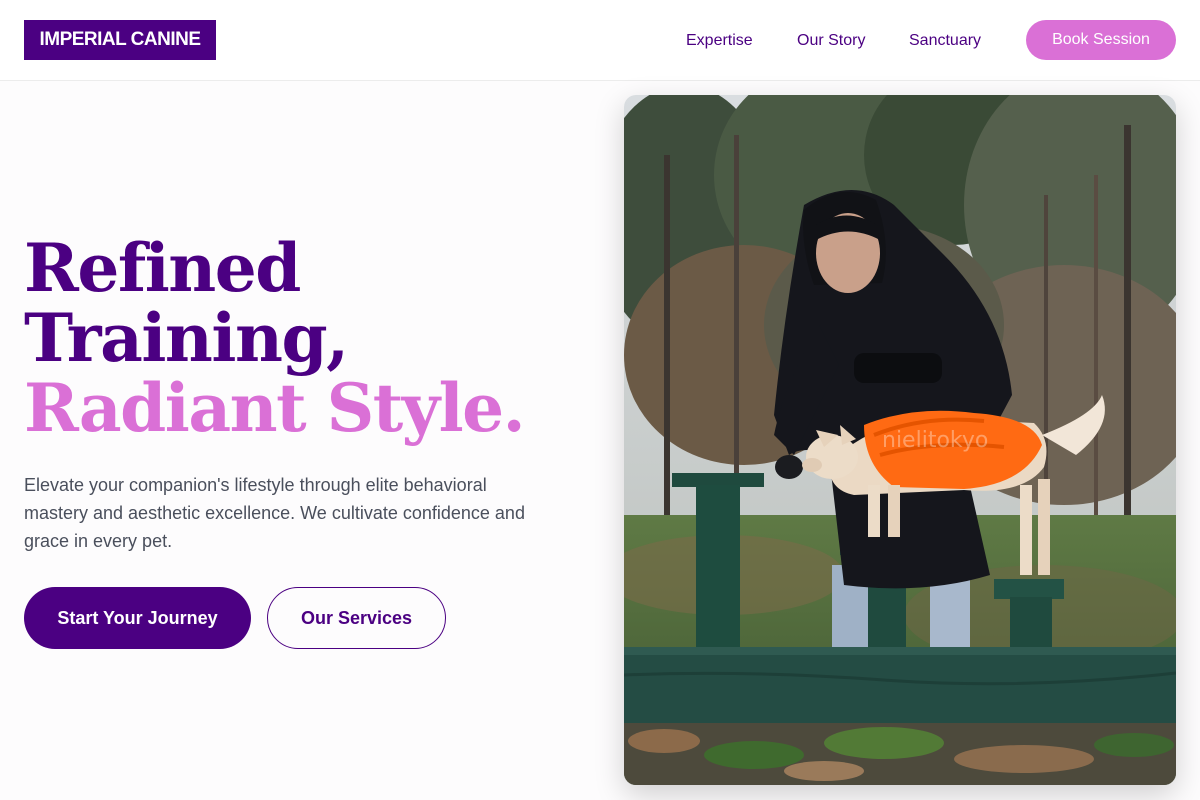 The image size is (1200, 800). Describe the element at coordinates (831, 41) in the screenshot. I see `nav-link-our-story: Our Story` at that location.